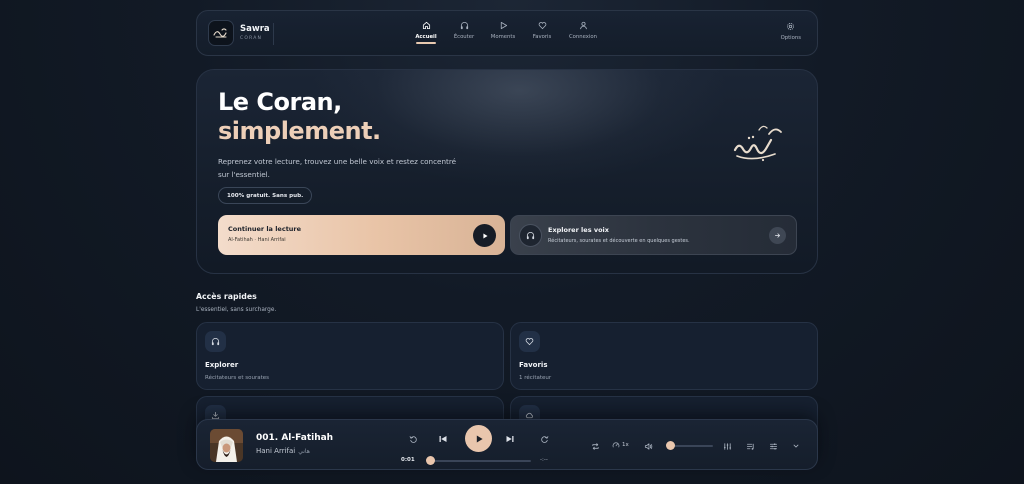 Image resolution: width=1024 pixels, height=484 pixels. I want to click on nav-item-favoris: Favoris, so click(542, 35).